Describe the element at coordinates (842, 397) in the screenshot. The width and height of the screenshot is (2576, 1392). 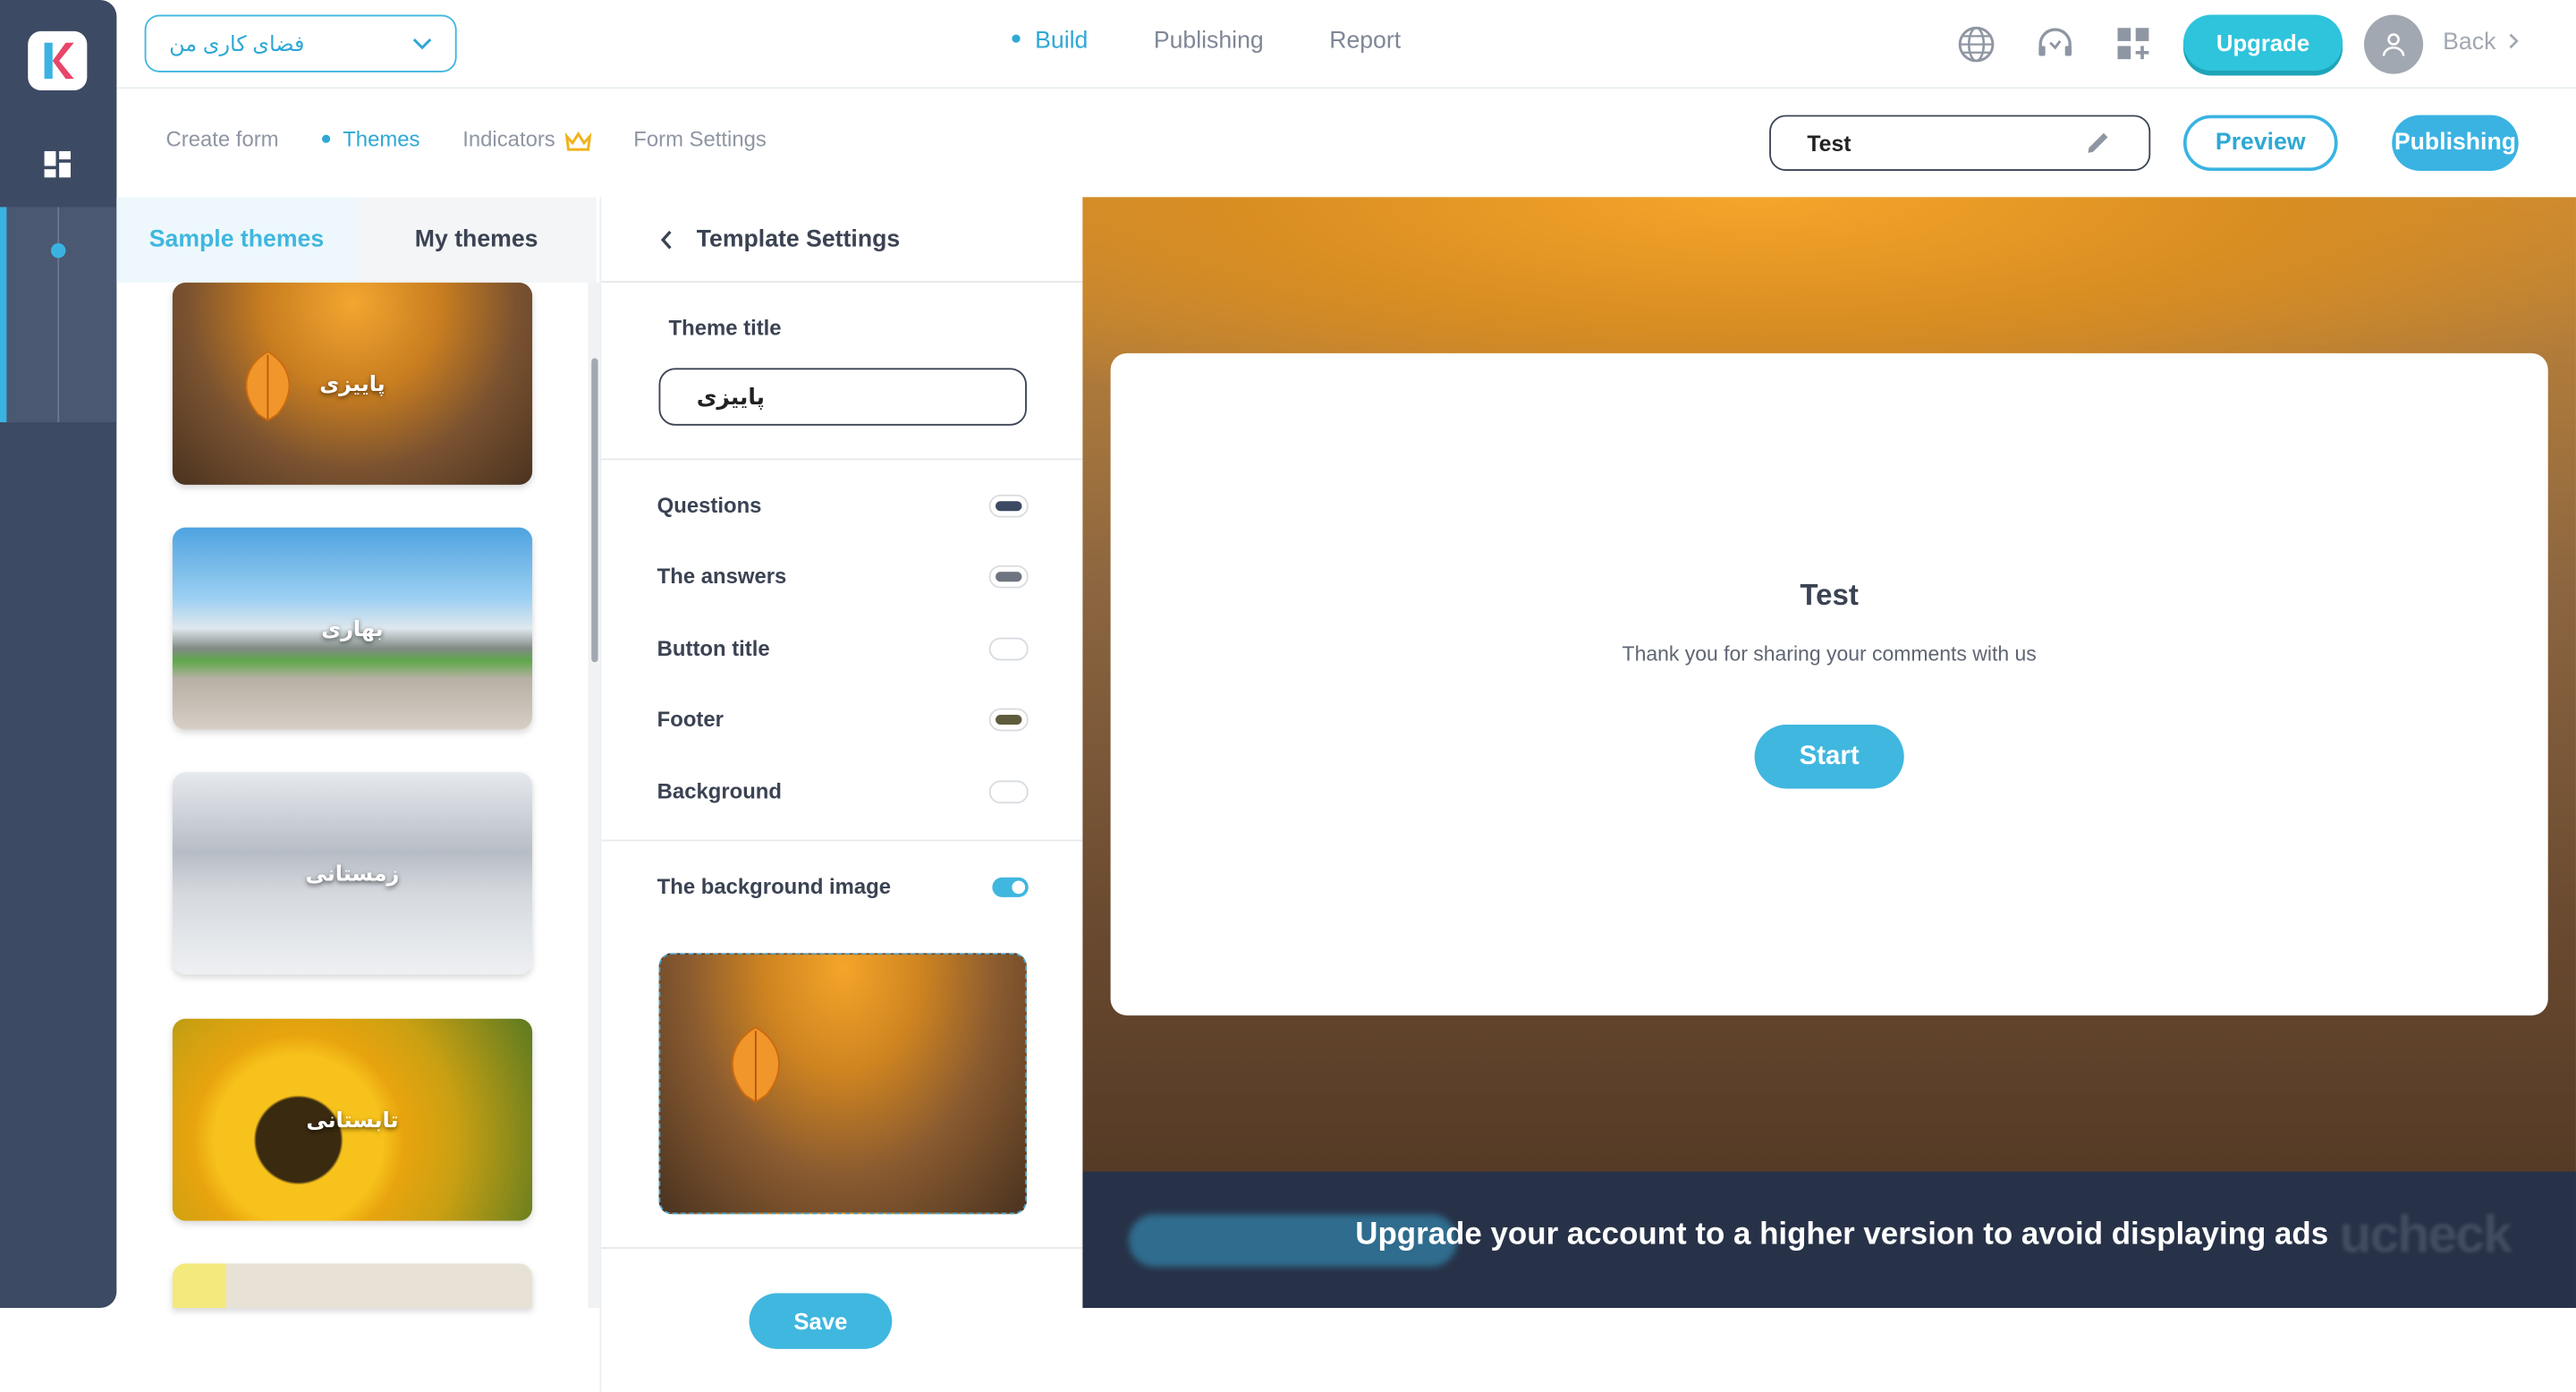
I see `theme-title-input: پاییزی` at that location.